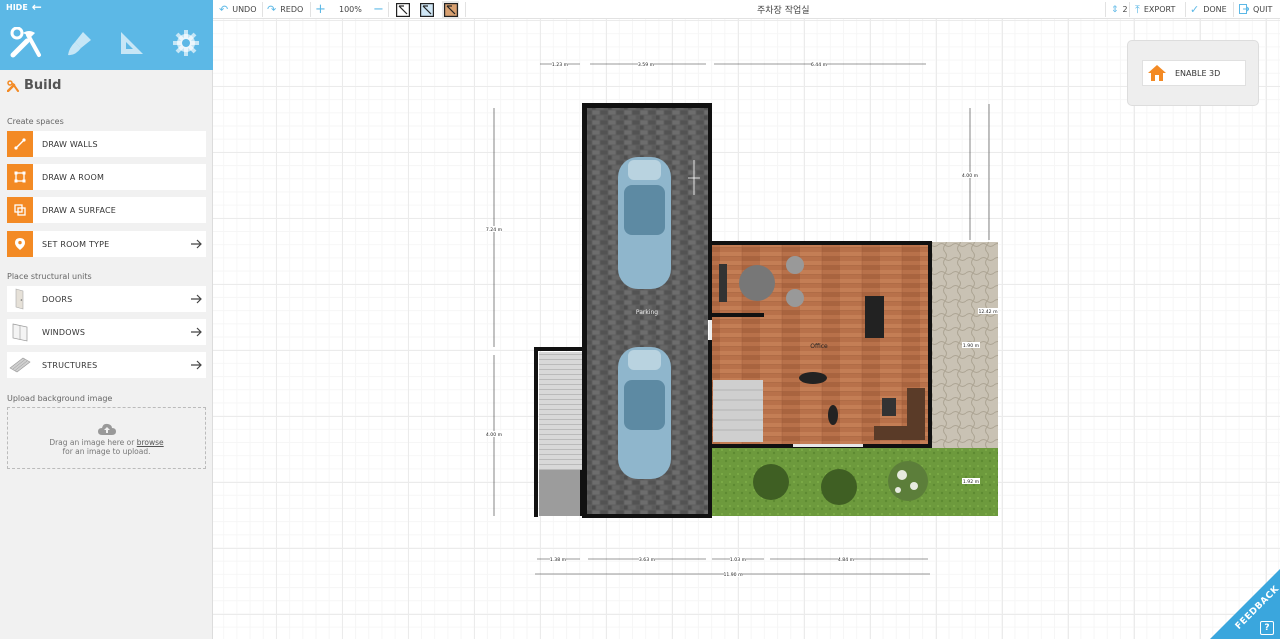 This screenshot has height=639, width=1280. Describe the element at coordinates (402, 9) in the screenshot. I see `view-mode-lines-button` at that location.